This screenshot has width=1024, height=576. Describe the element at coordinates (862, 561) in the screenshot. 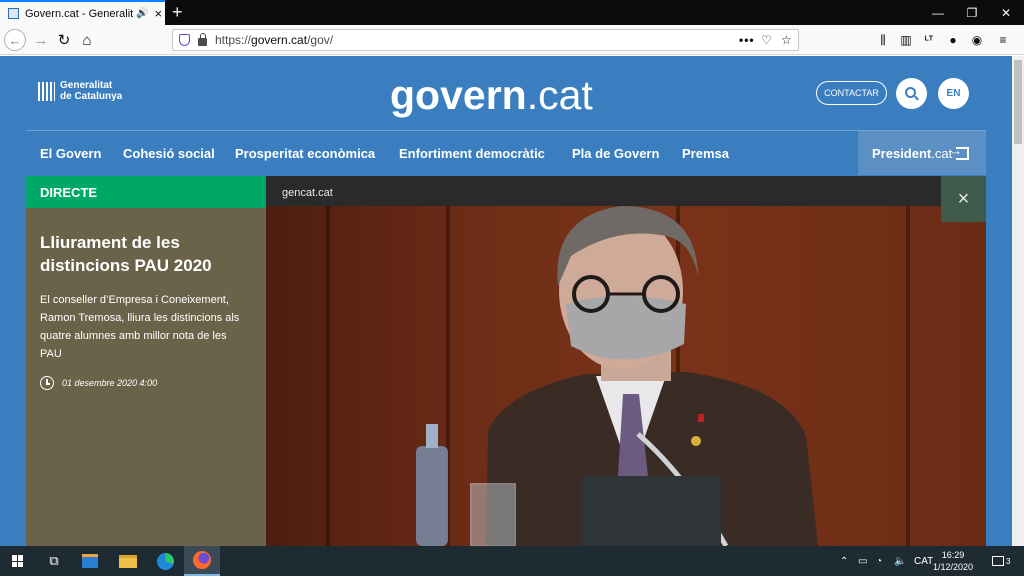

I see `battery-icon: ▭` at that location.